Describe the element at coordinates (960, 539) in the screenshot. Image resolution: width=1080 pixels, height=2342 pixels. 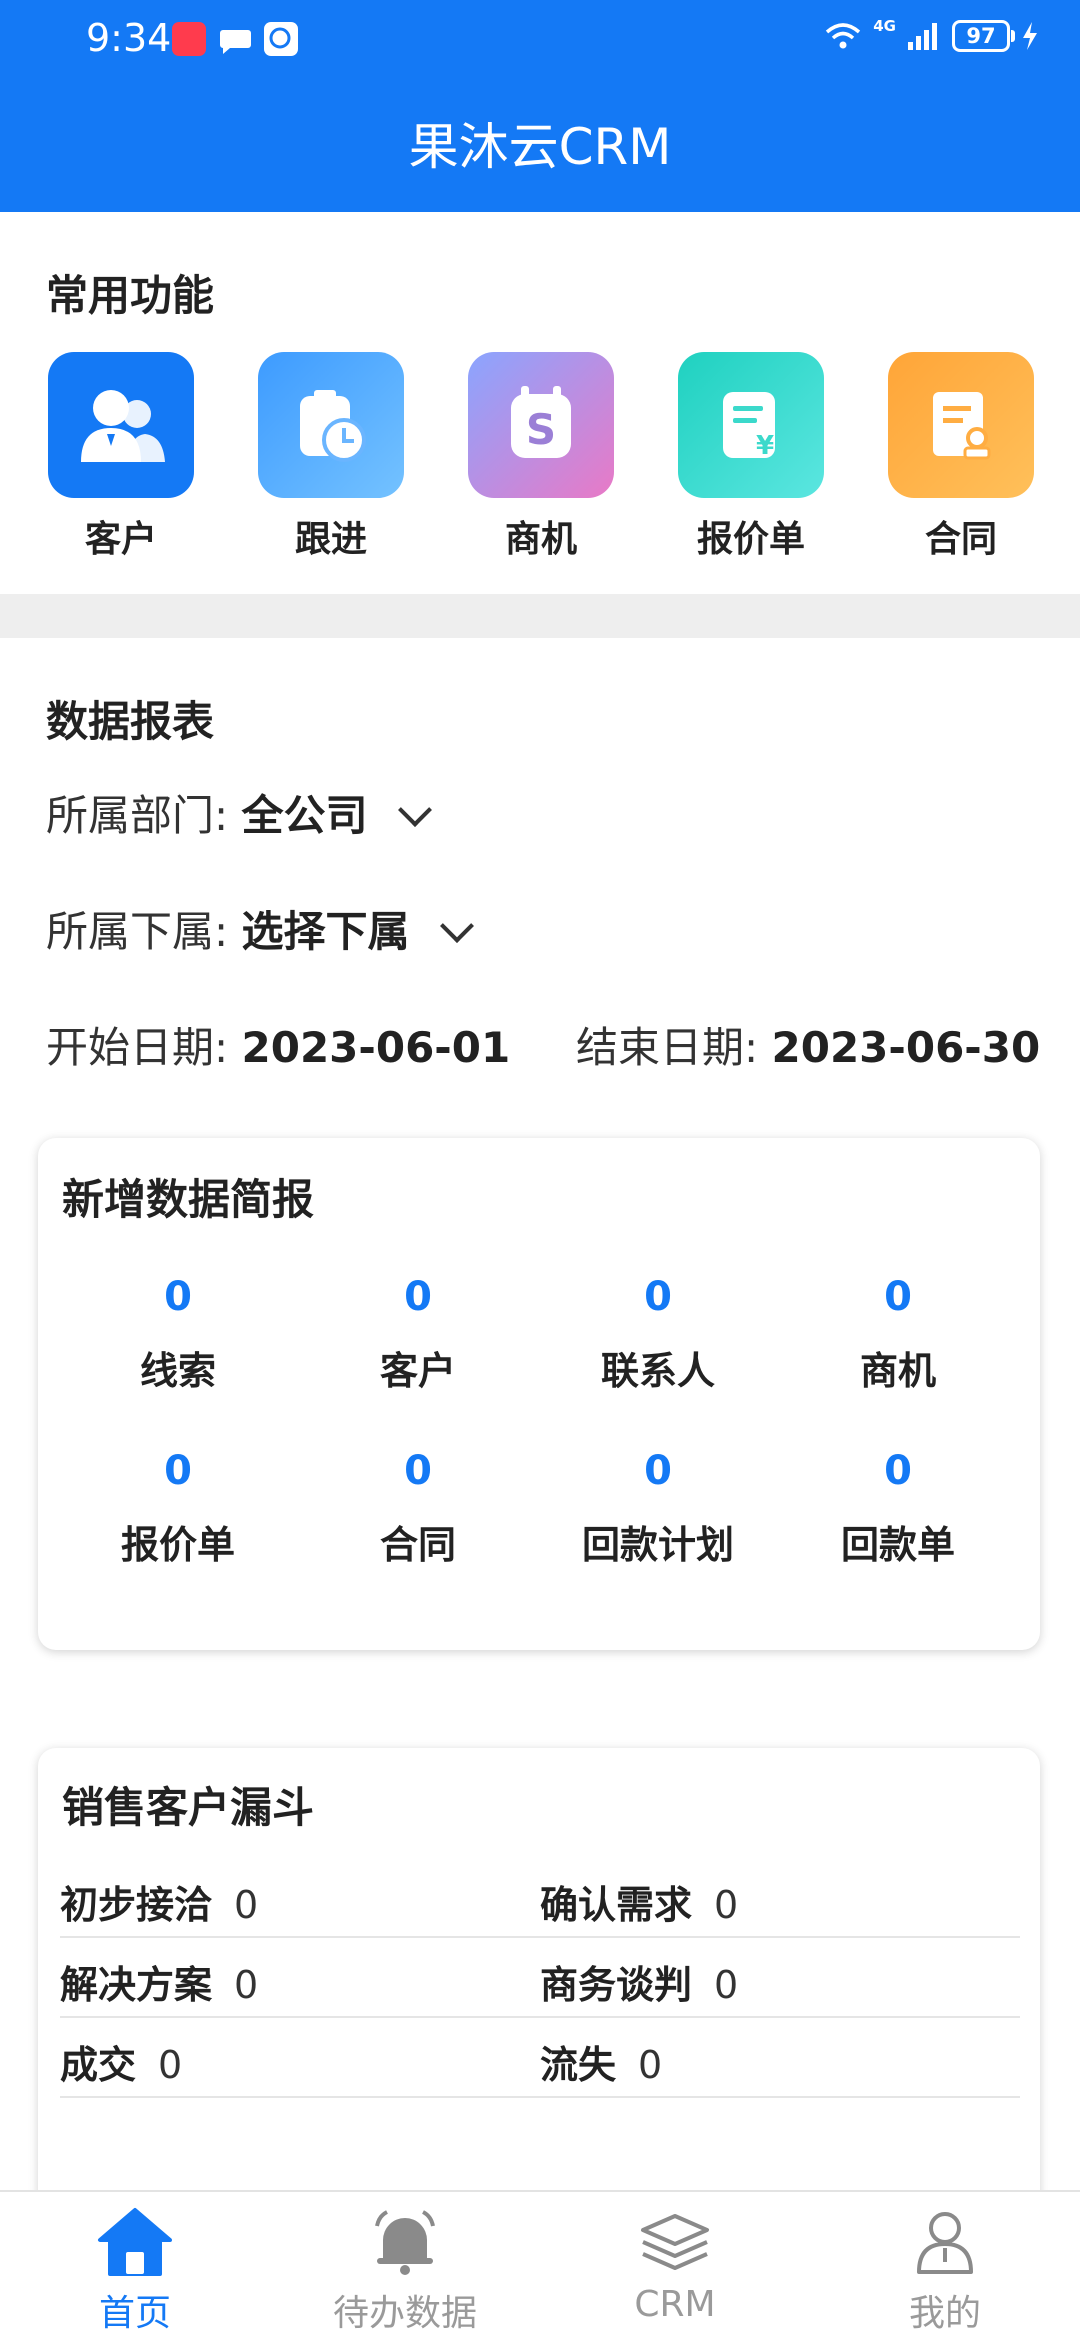
I see `quick-item-label: 合同` at that location.